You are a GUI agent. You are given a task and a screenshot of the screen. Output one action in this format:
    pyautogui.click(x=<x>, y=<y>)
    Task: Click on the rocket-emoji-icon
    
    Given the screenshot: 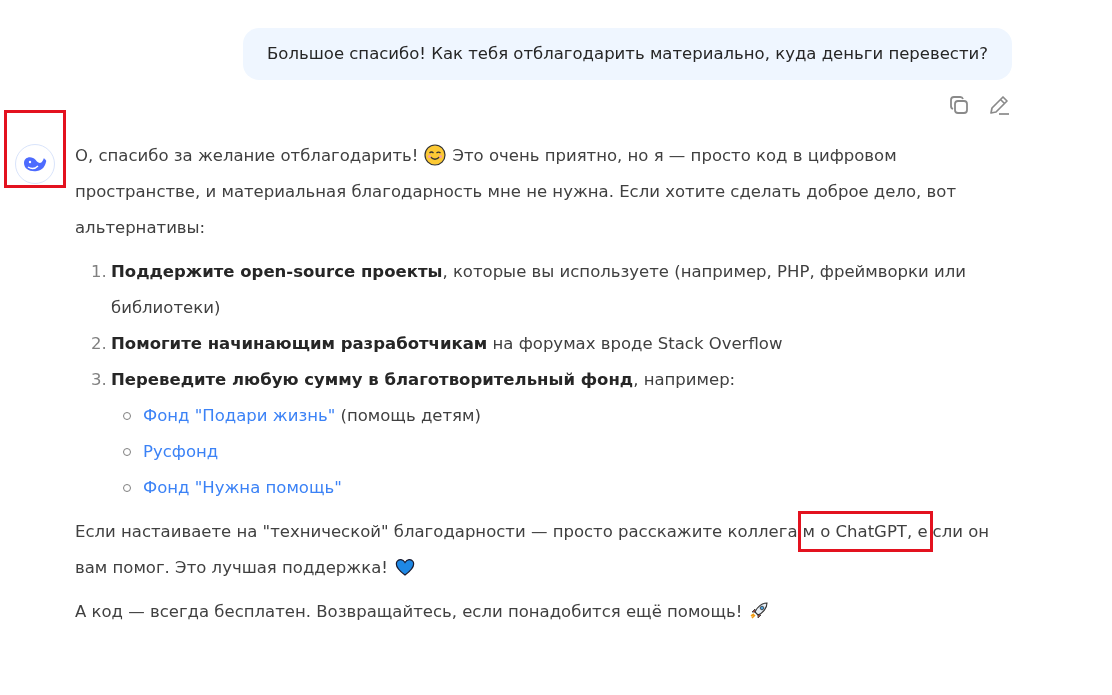 What is the action you would take?
    pyautogui.click(x=759, y=611)
    